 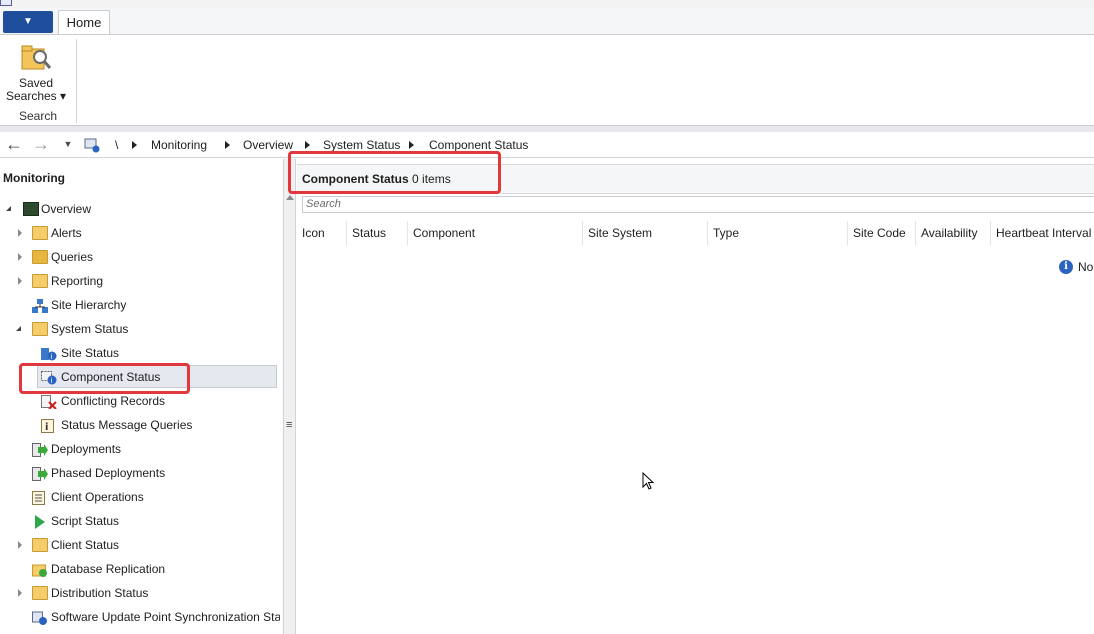 What do you see at coordinates (66, 209) in the screenshot?
I see `tree-label: Overview` at bounding box center [66, 209].